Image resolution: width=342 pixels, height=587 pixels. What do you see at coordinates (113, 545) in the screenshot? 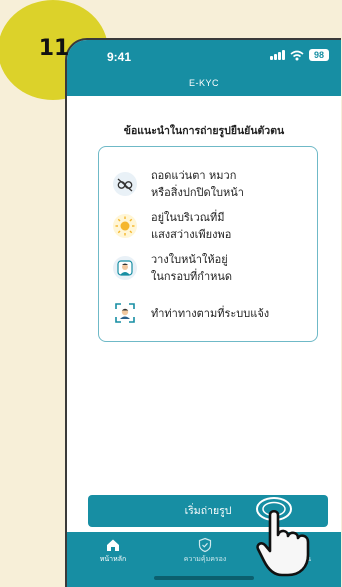
I see `home-icon` at bounding box center [113, 545].